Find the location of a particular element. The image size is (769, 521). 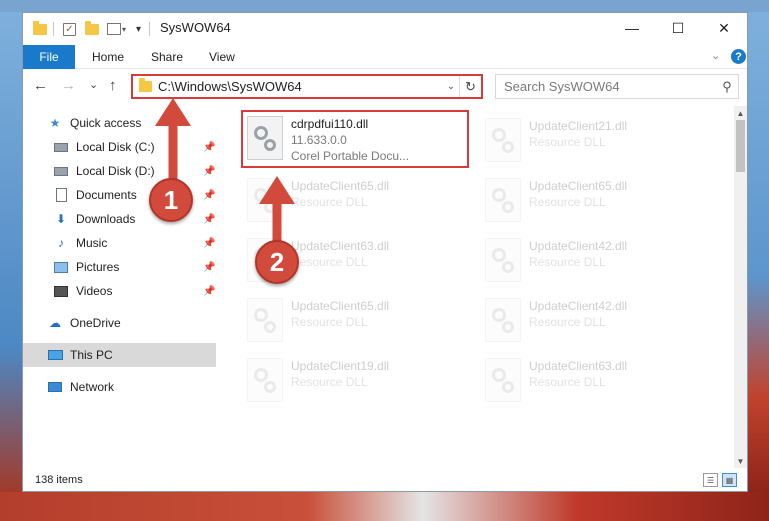

sidebar-item-videos: Videos 📌 is located at coordinates (119, 291).